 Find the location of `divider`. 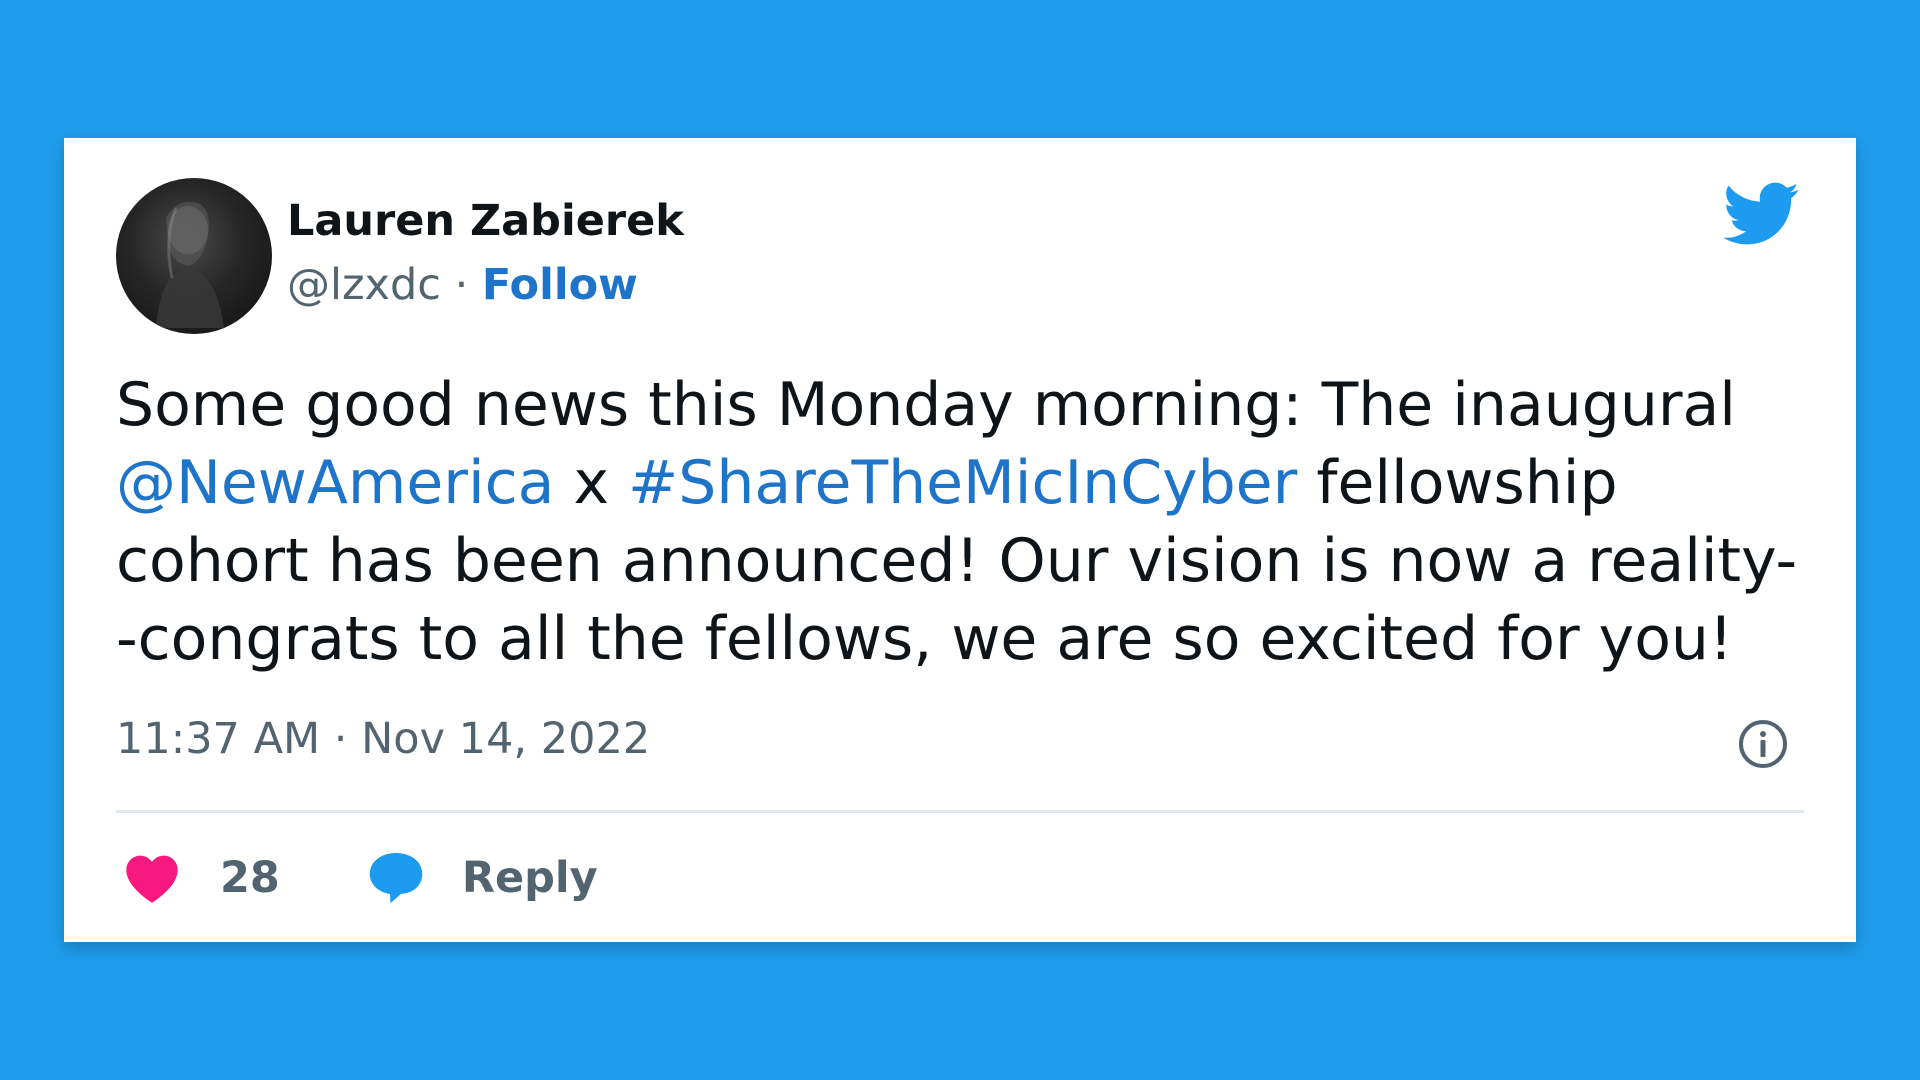

divider is located at coordinates (960, 811).